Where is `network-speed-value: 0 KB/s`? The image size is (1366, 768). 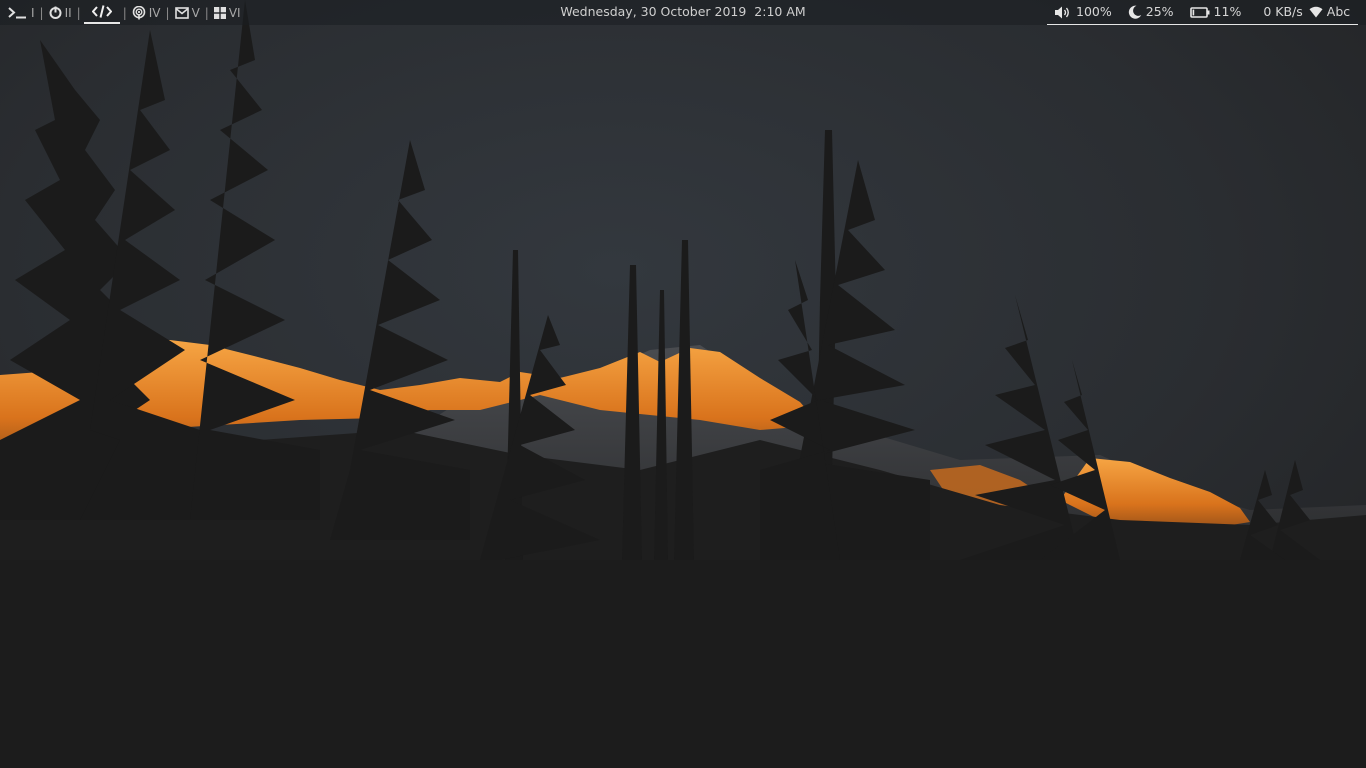
network-speed-value: 0 KB/s is located at coordinates (1283, 11).